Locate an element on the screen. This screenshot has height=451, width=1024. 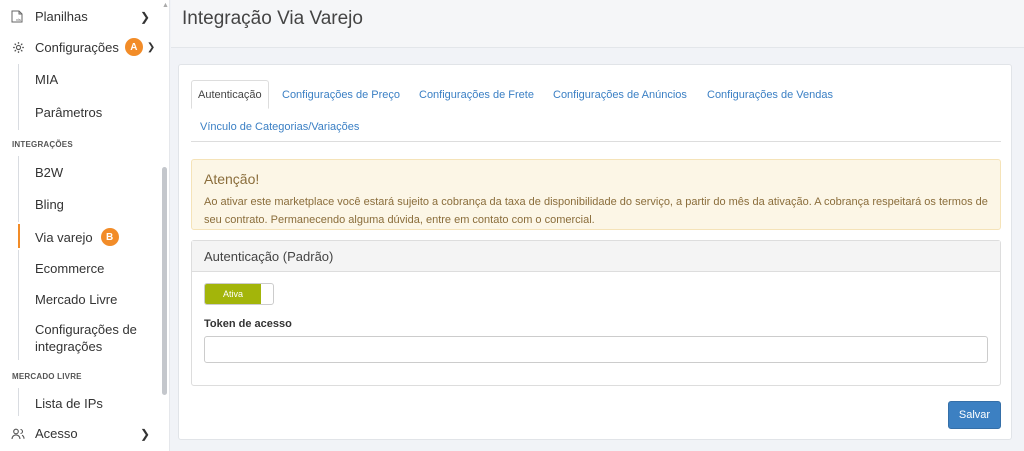
toggle-label: Ativa is located at coordinates (233, 294).